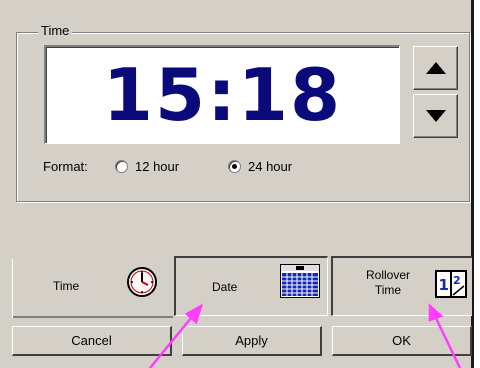 The height and width of the screenshot is (368, 480). What do you see at coordinates (402, 341) in the screenshot?
I see `ok-button: OK` at bounding box center [402, 341].